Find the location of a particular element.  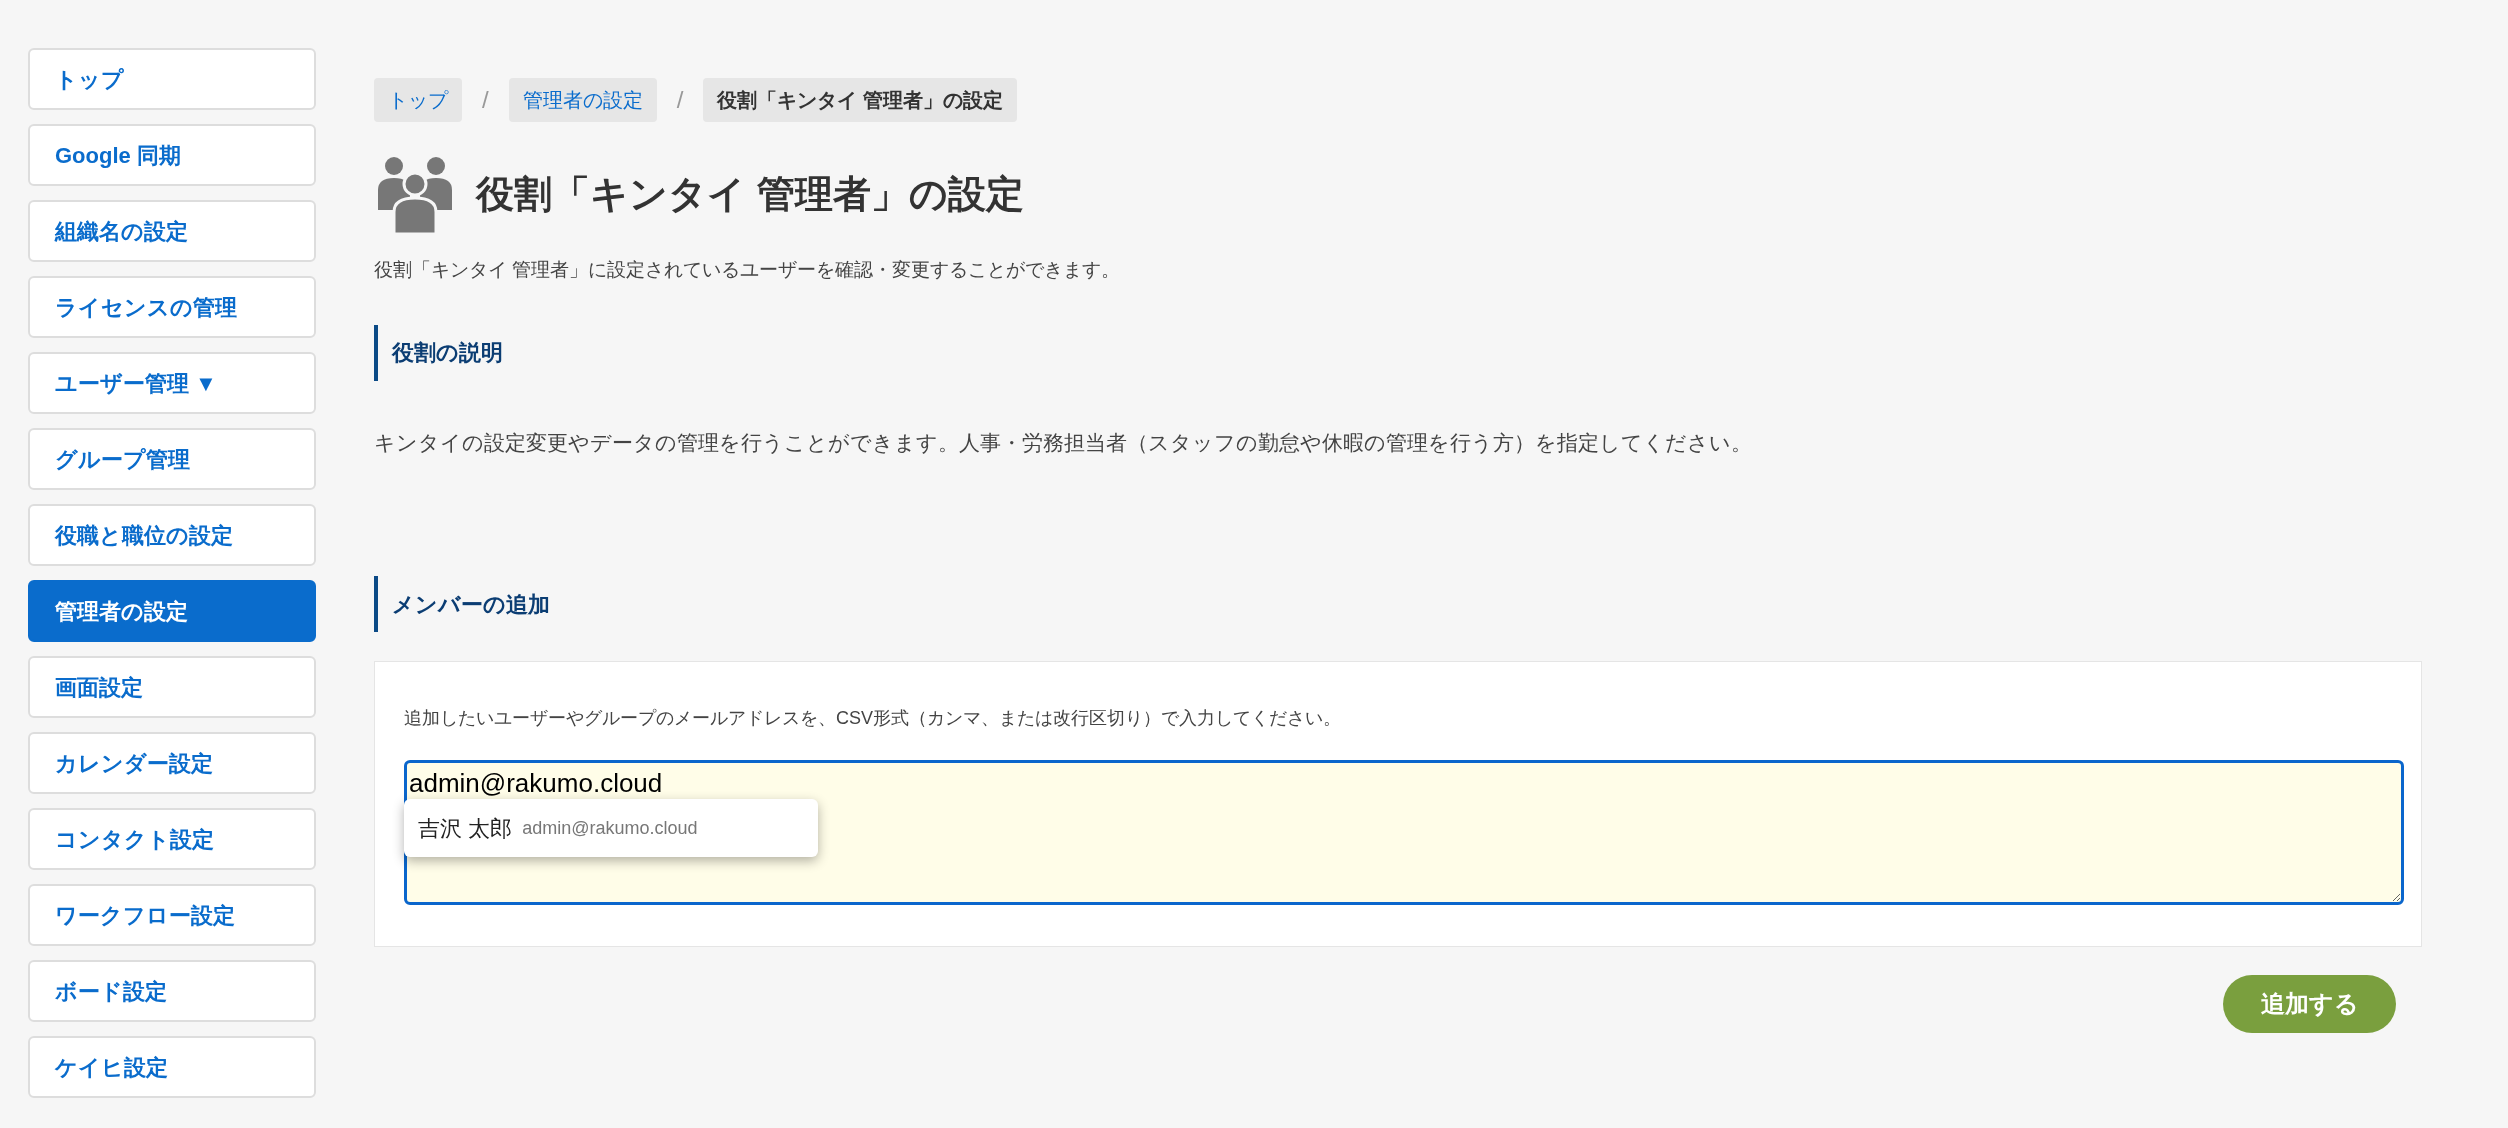

section-heading: メンバーの追加 is located at coordinates (471, 604).